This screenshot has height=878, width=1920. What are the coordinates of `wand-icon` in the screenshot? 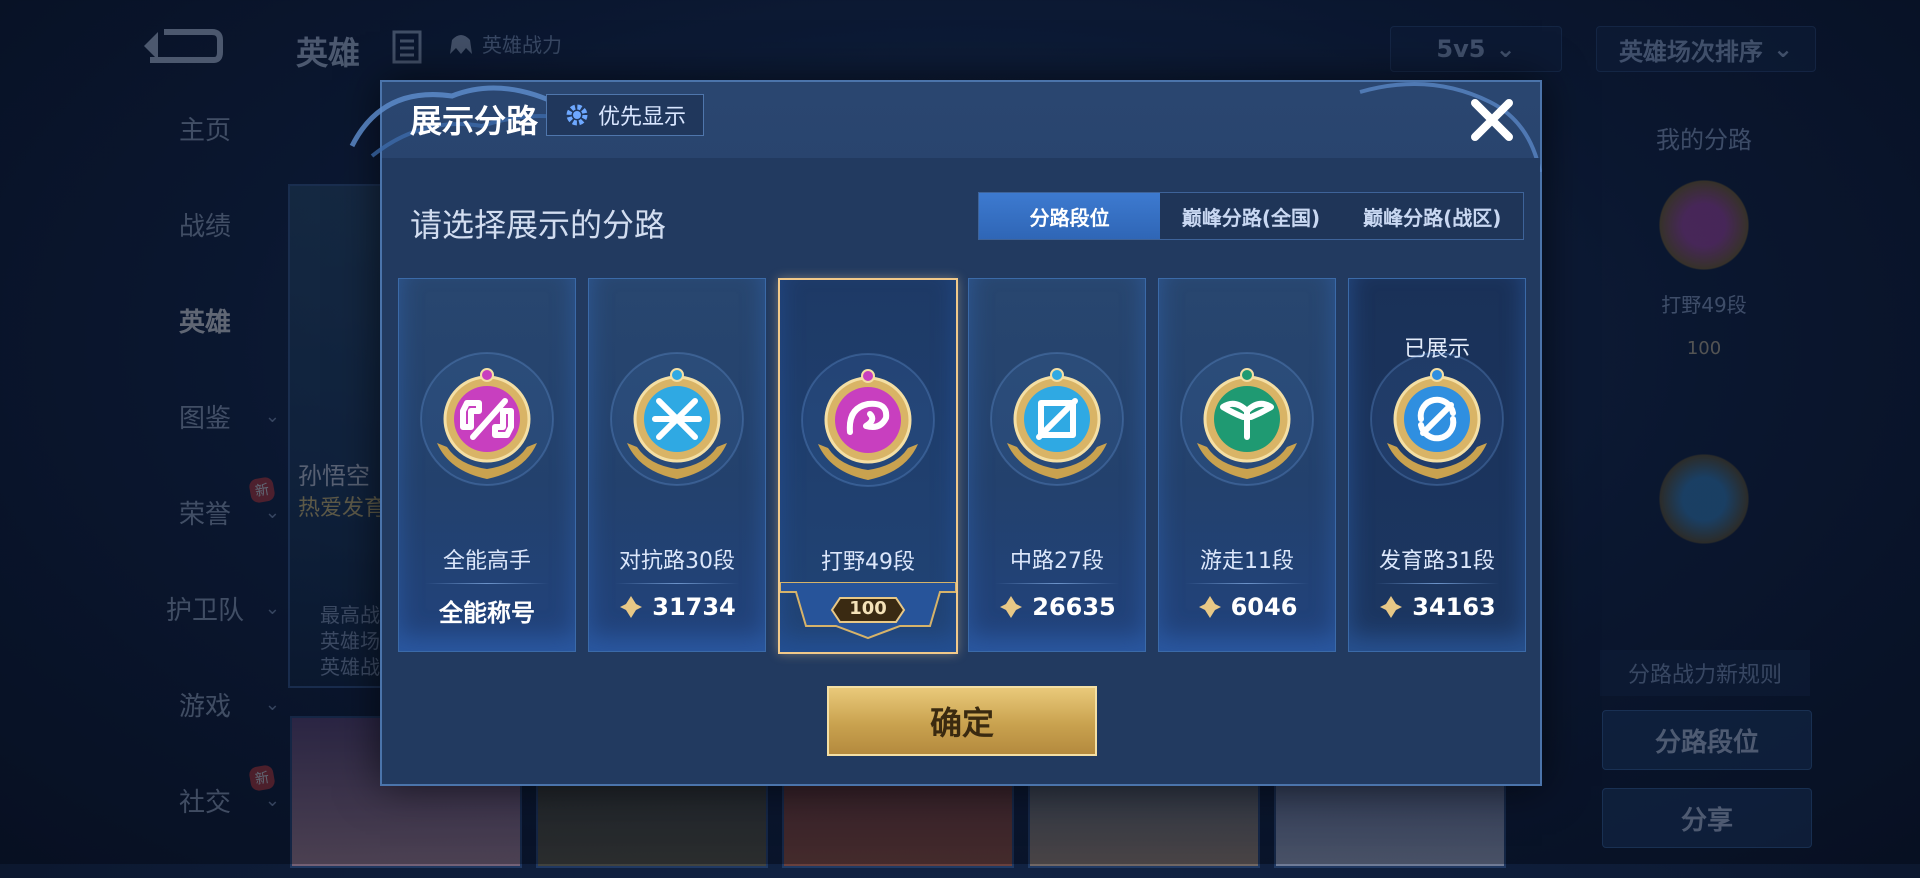 It's located at (1057, 419).